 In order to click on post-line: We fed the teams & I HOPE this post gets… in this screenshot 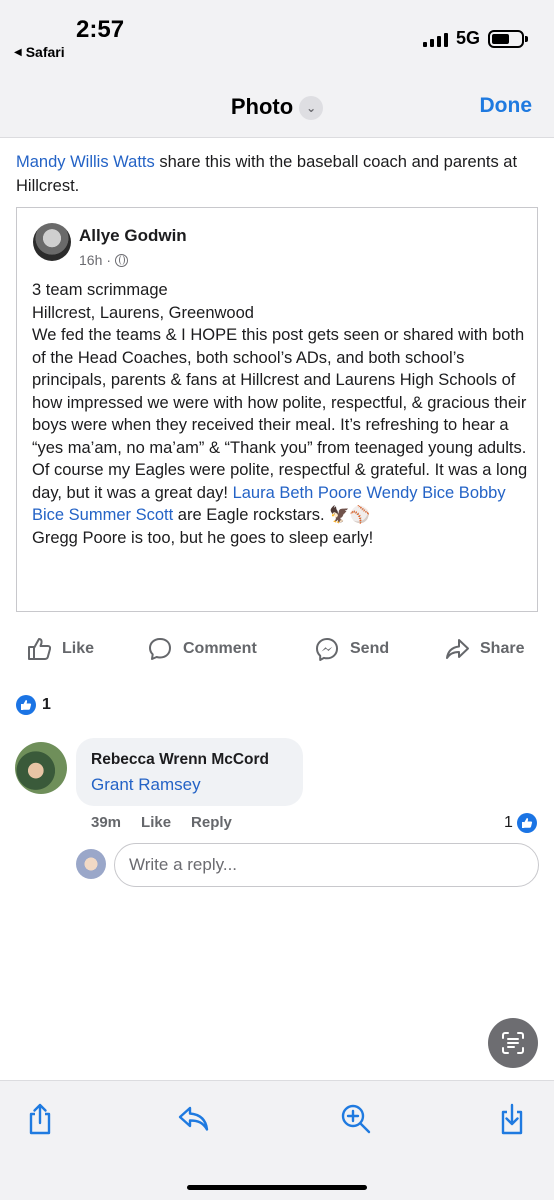, I will do `click(280, 414)`.